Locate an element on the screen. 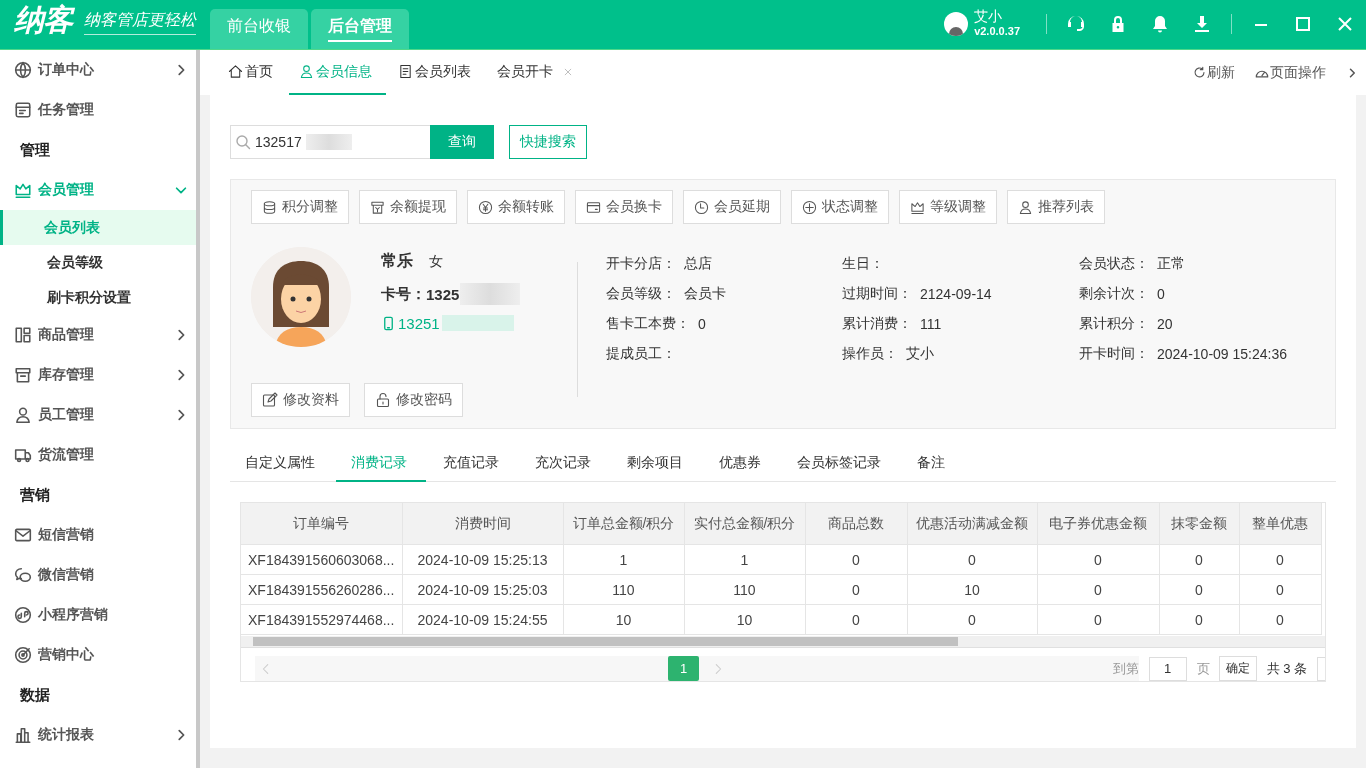 Image resolution: width=1366 pixels, height=768 pixels. grid-icon is located at coordinates (23, 335).